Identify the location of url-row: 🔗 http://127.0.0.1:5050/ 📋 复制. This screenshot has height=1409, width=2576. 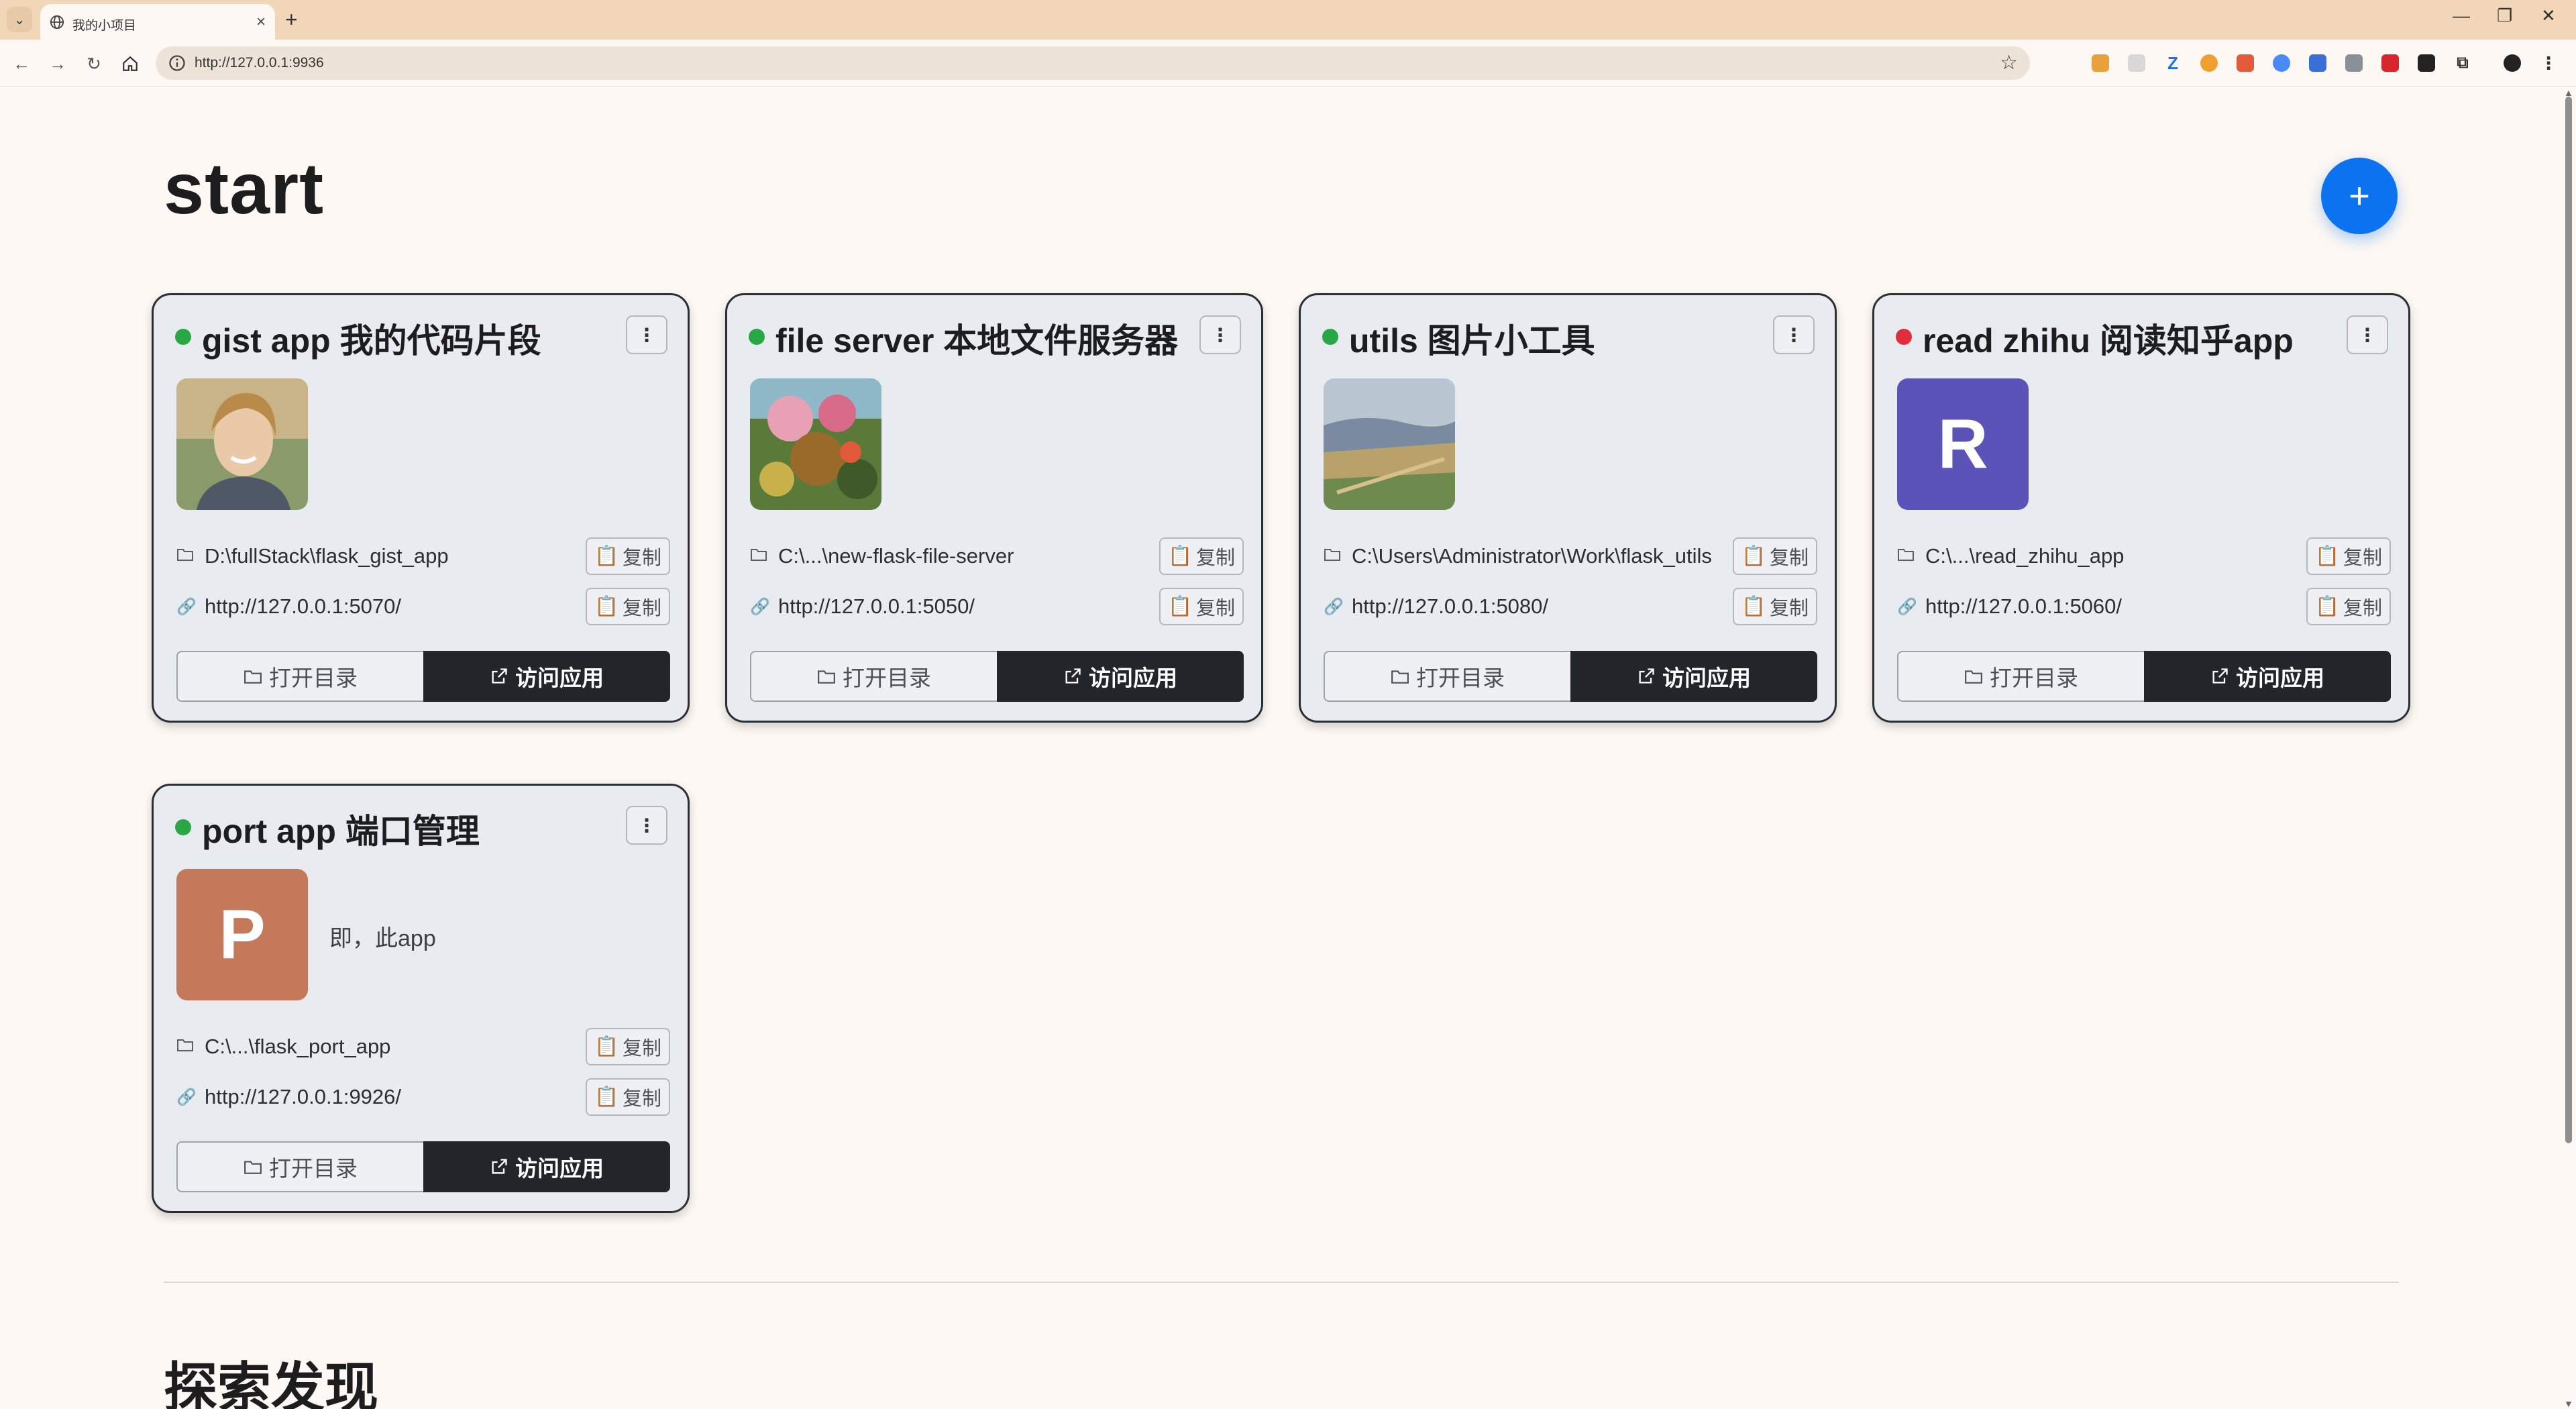
(997, 606).